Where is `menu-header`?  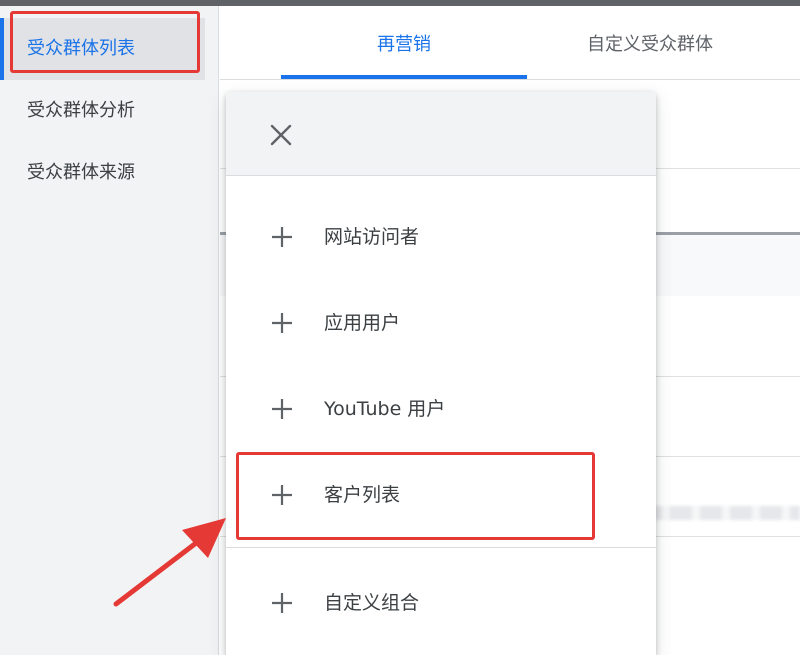
menu-header is located at coordinates (441, 134).